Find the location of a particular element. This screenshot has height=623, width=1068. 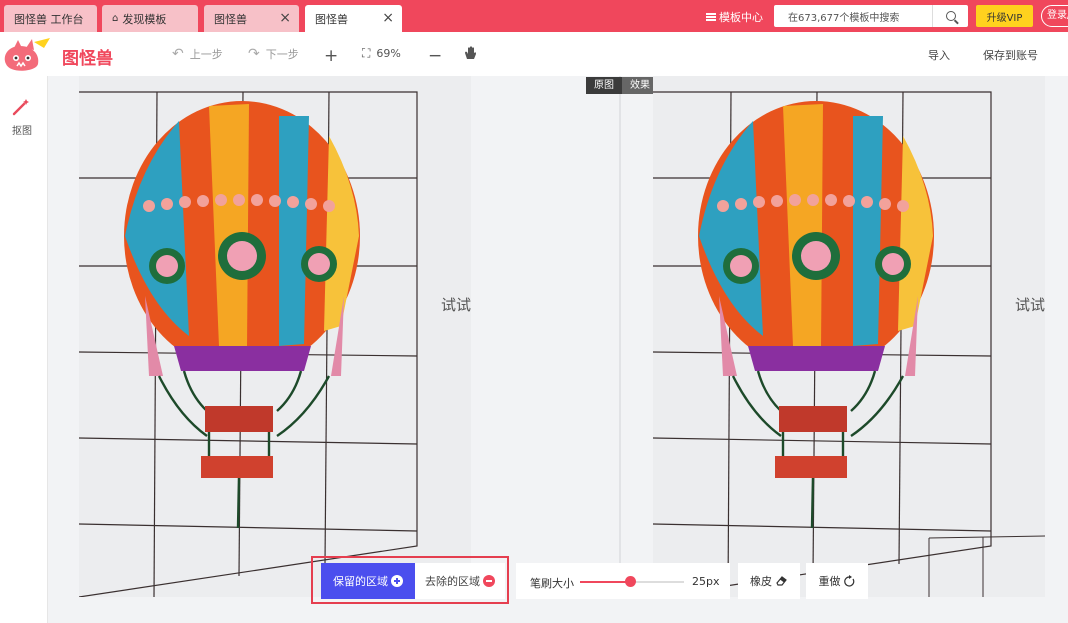

undo-button: ↶ 上一步 is located at coordinates (197, 54).